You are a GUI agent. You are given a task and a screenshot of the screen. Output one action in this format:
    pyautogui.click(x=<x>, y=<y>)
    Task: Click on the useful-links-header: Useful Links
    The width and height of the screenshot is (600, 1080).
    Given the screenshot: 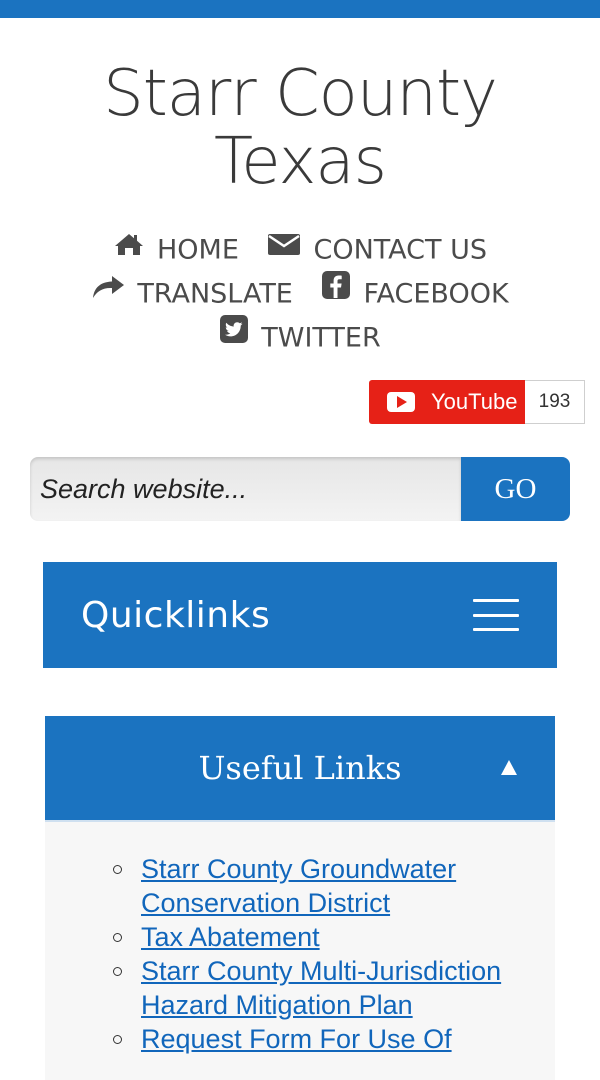 What is the action you would take?
    pyautogui.click(x=300, y=768)
    